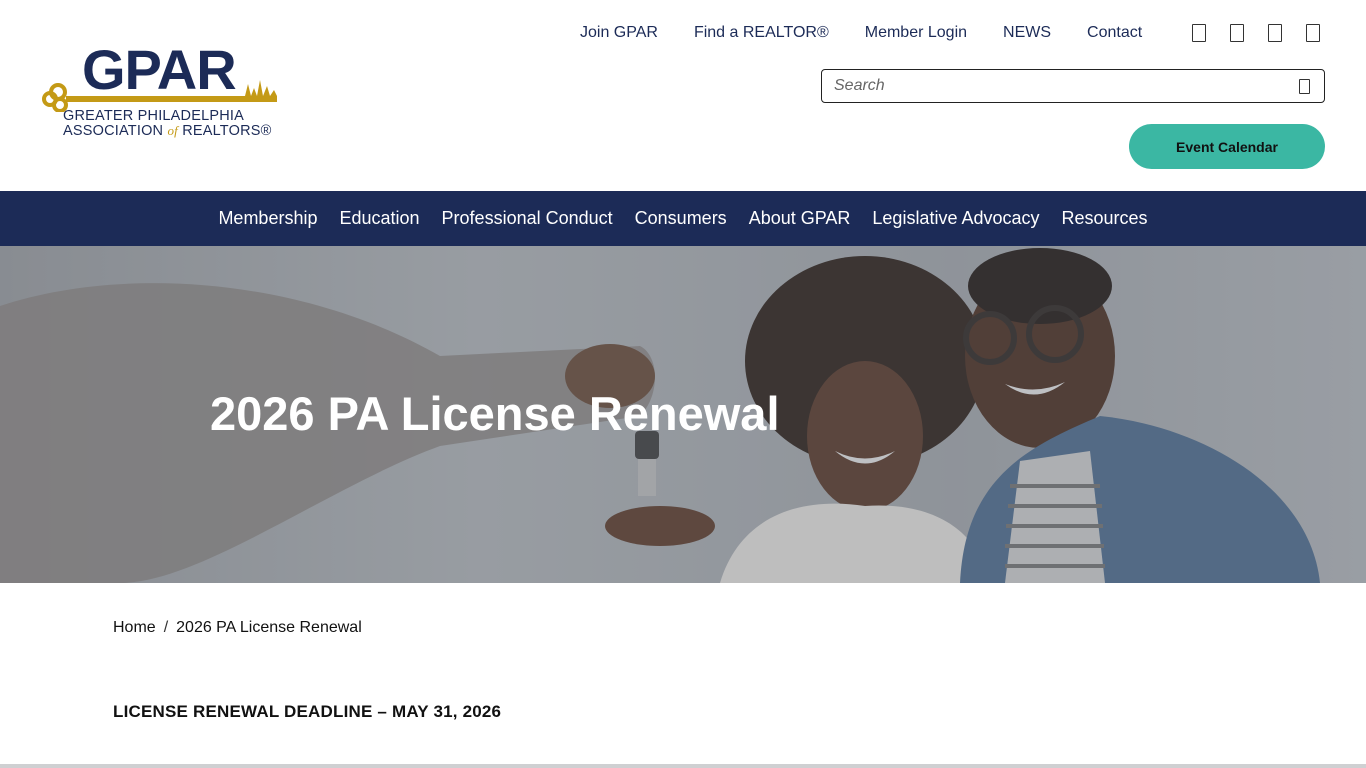 The height and width of the screenshot is (768, 1366). I want to click on logo-wordmark: GPAR, so click(159, 69).